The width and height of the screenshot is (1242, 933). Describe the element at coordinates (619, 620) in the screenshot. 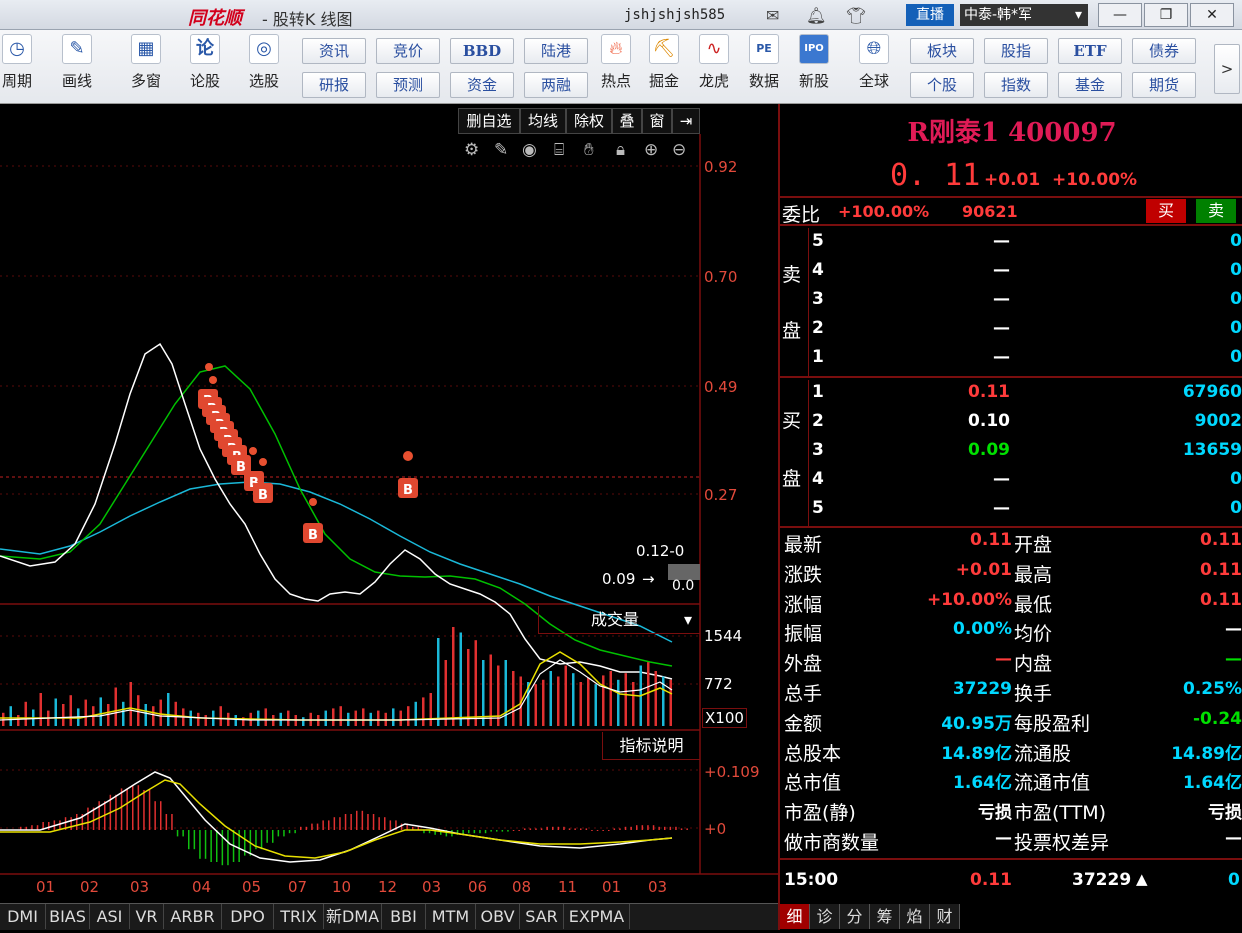

I see `volume-title: 成交量 ▾` at that location.